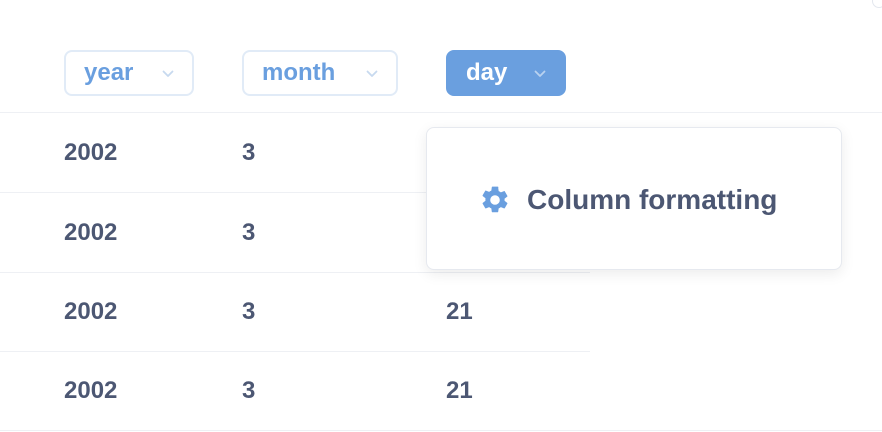 The height and width of the screenshot is (432, 882). I want to click on column-header-month: month, so click(320, 73).